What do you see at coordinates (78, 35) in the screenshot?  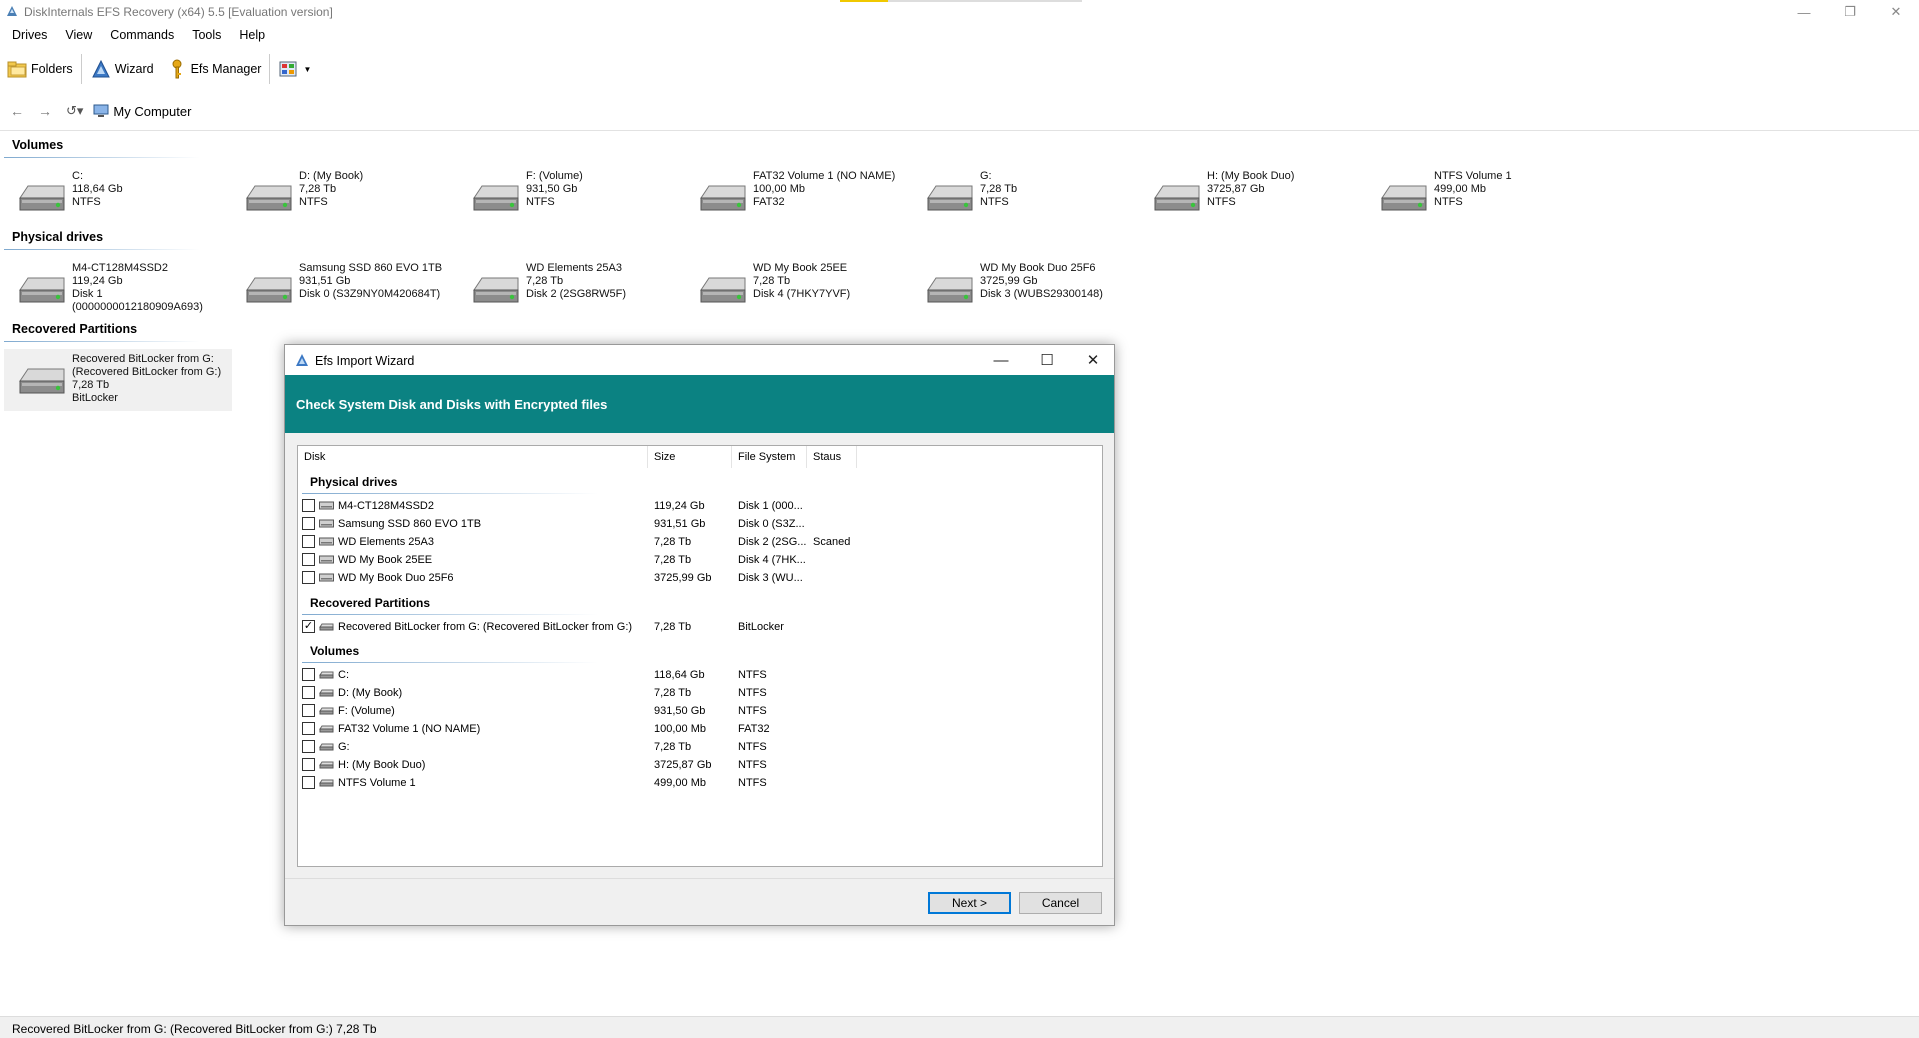 I see `menu-view: View` at bounding box center [78, 35].